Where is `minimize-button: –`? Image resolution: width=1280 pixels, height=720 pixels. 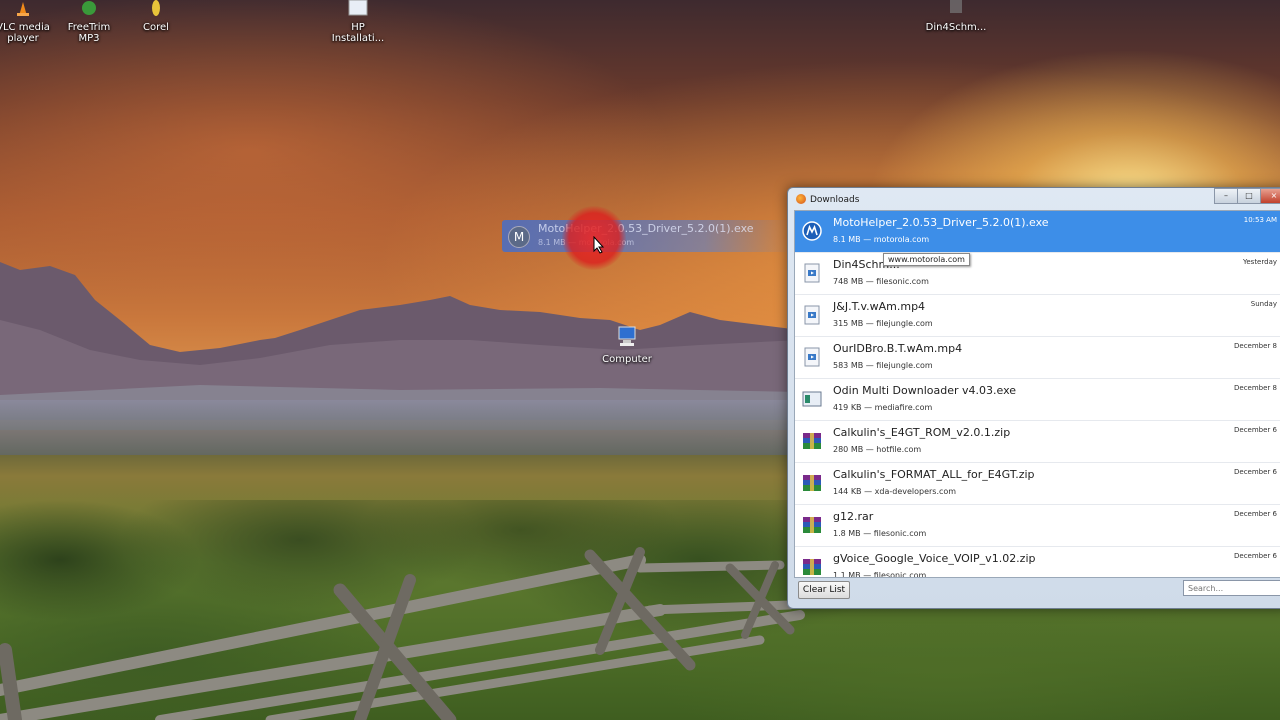 minimize-button: – is located at coordinates (1226, 196).